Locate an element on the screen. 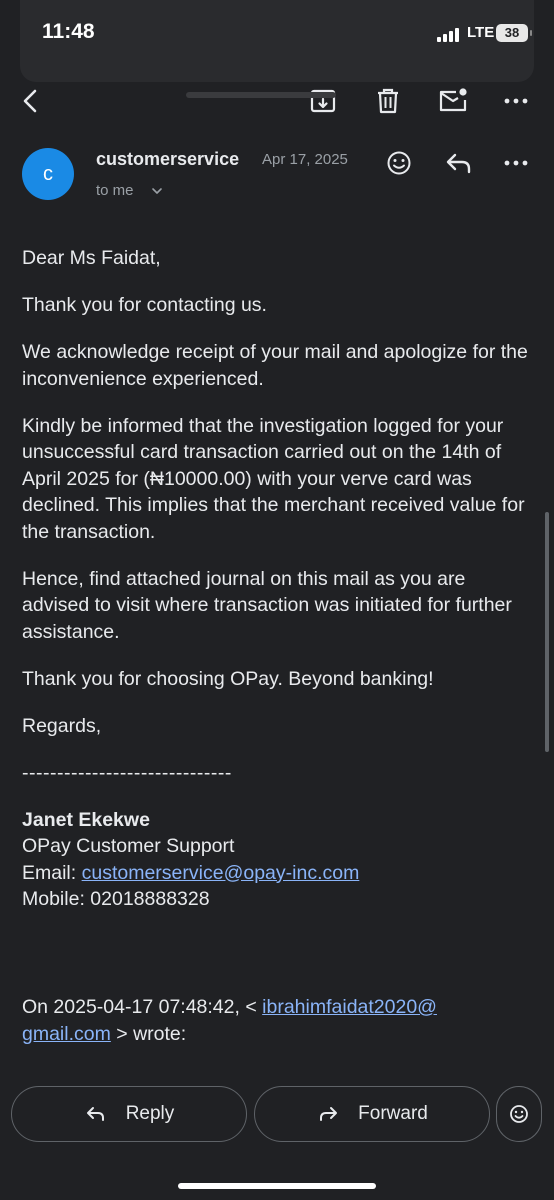 This screenshot has height=1200, width=554. battery-icon: 38 is located at coordinates (514, 33).